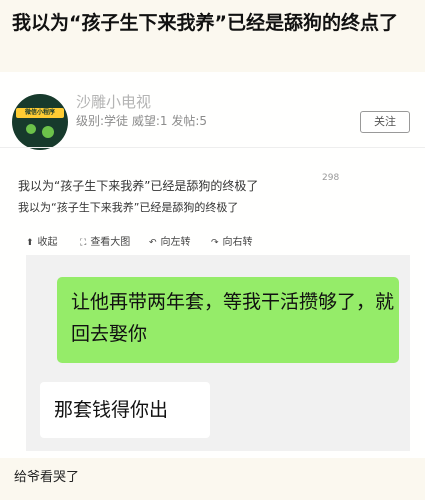  What do you see at coordinates (47, 477) in the screenshot?
I see `comment-text: 给爷看哭了` at bounding box center [47, 477].